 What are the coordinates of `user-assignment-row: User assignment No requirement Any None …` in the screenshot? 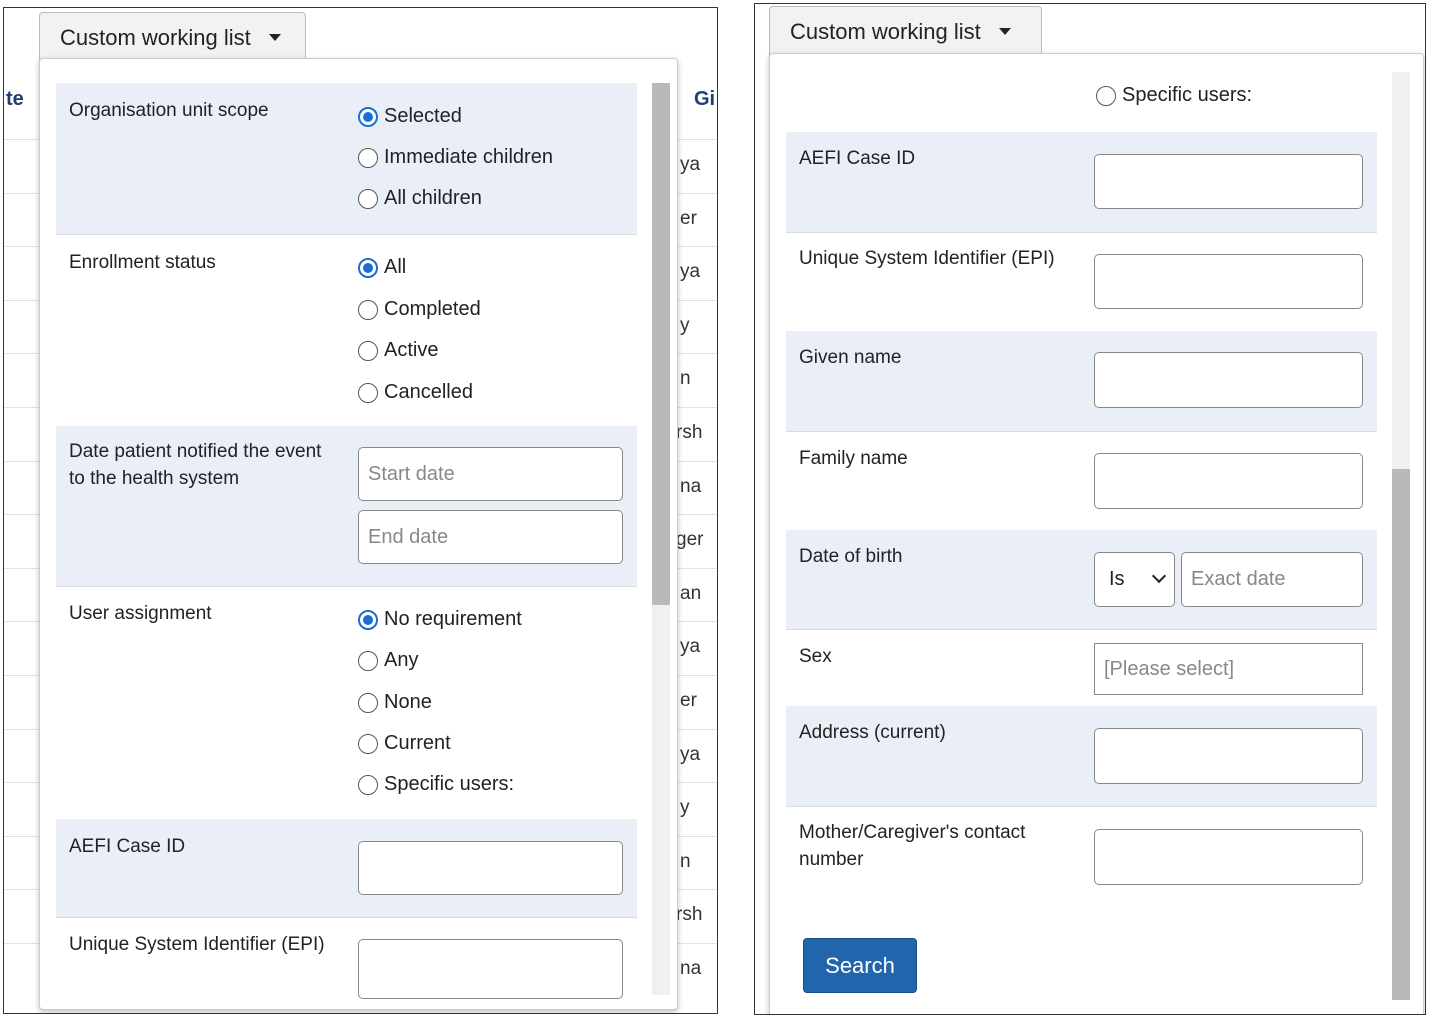 It's located at (346, 702).